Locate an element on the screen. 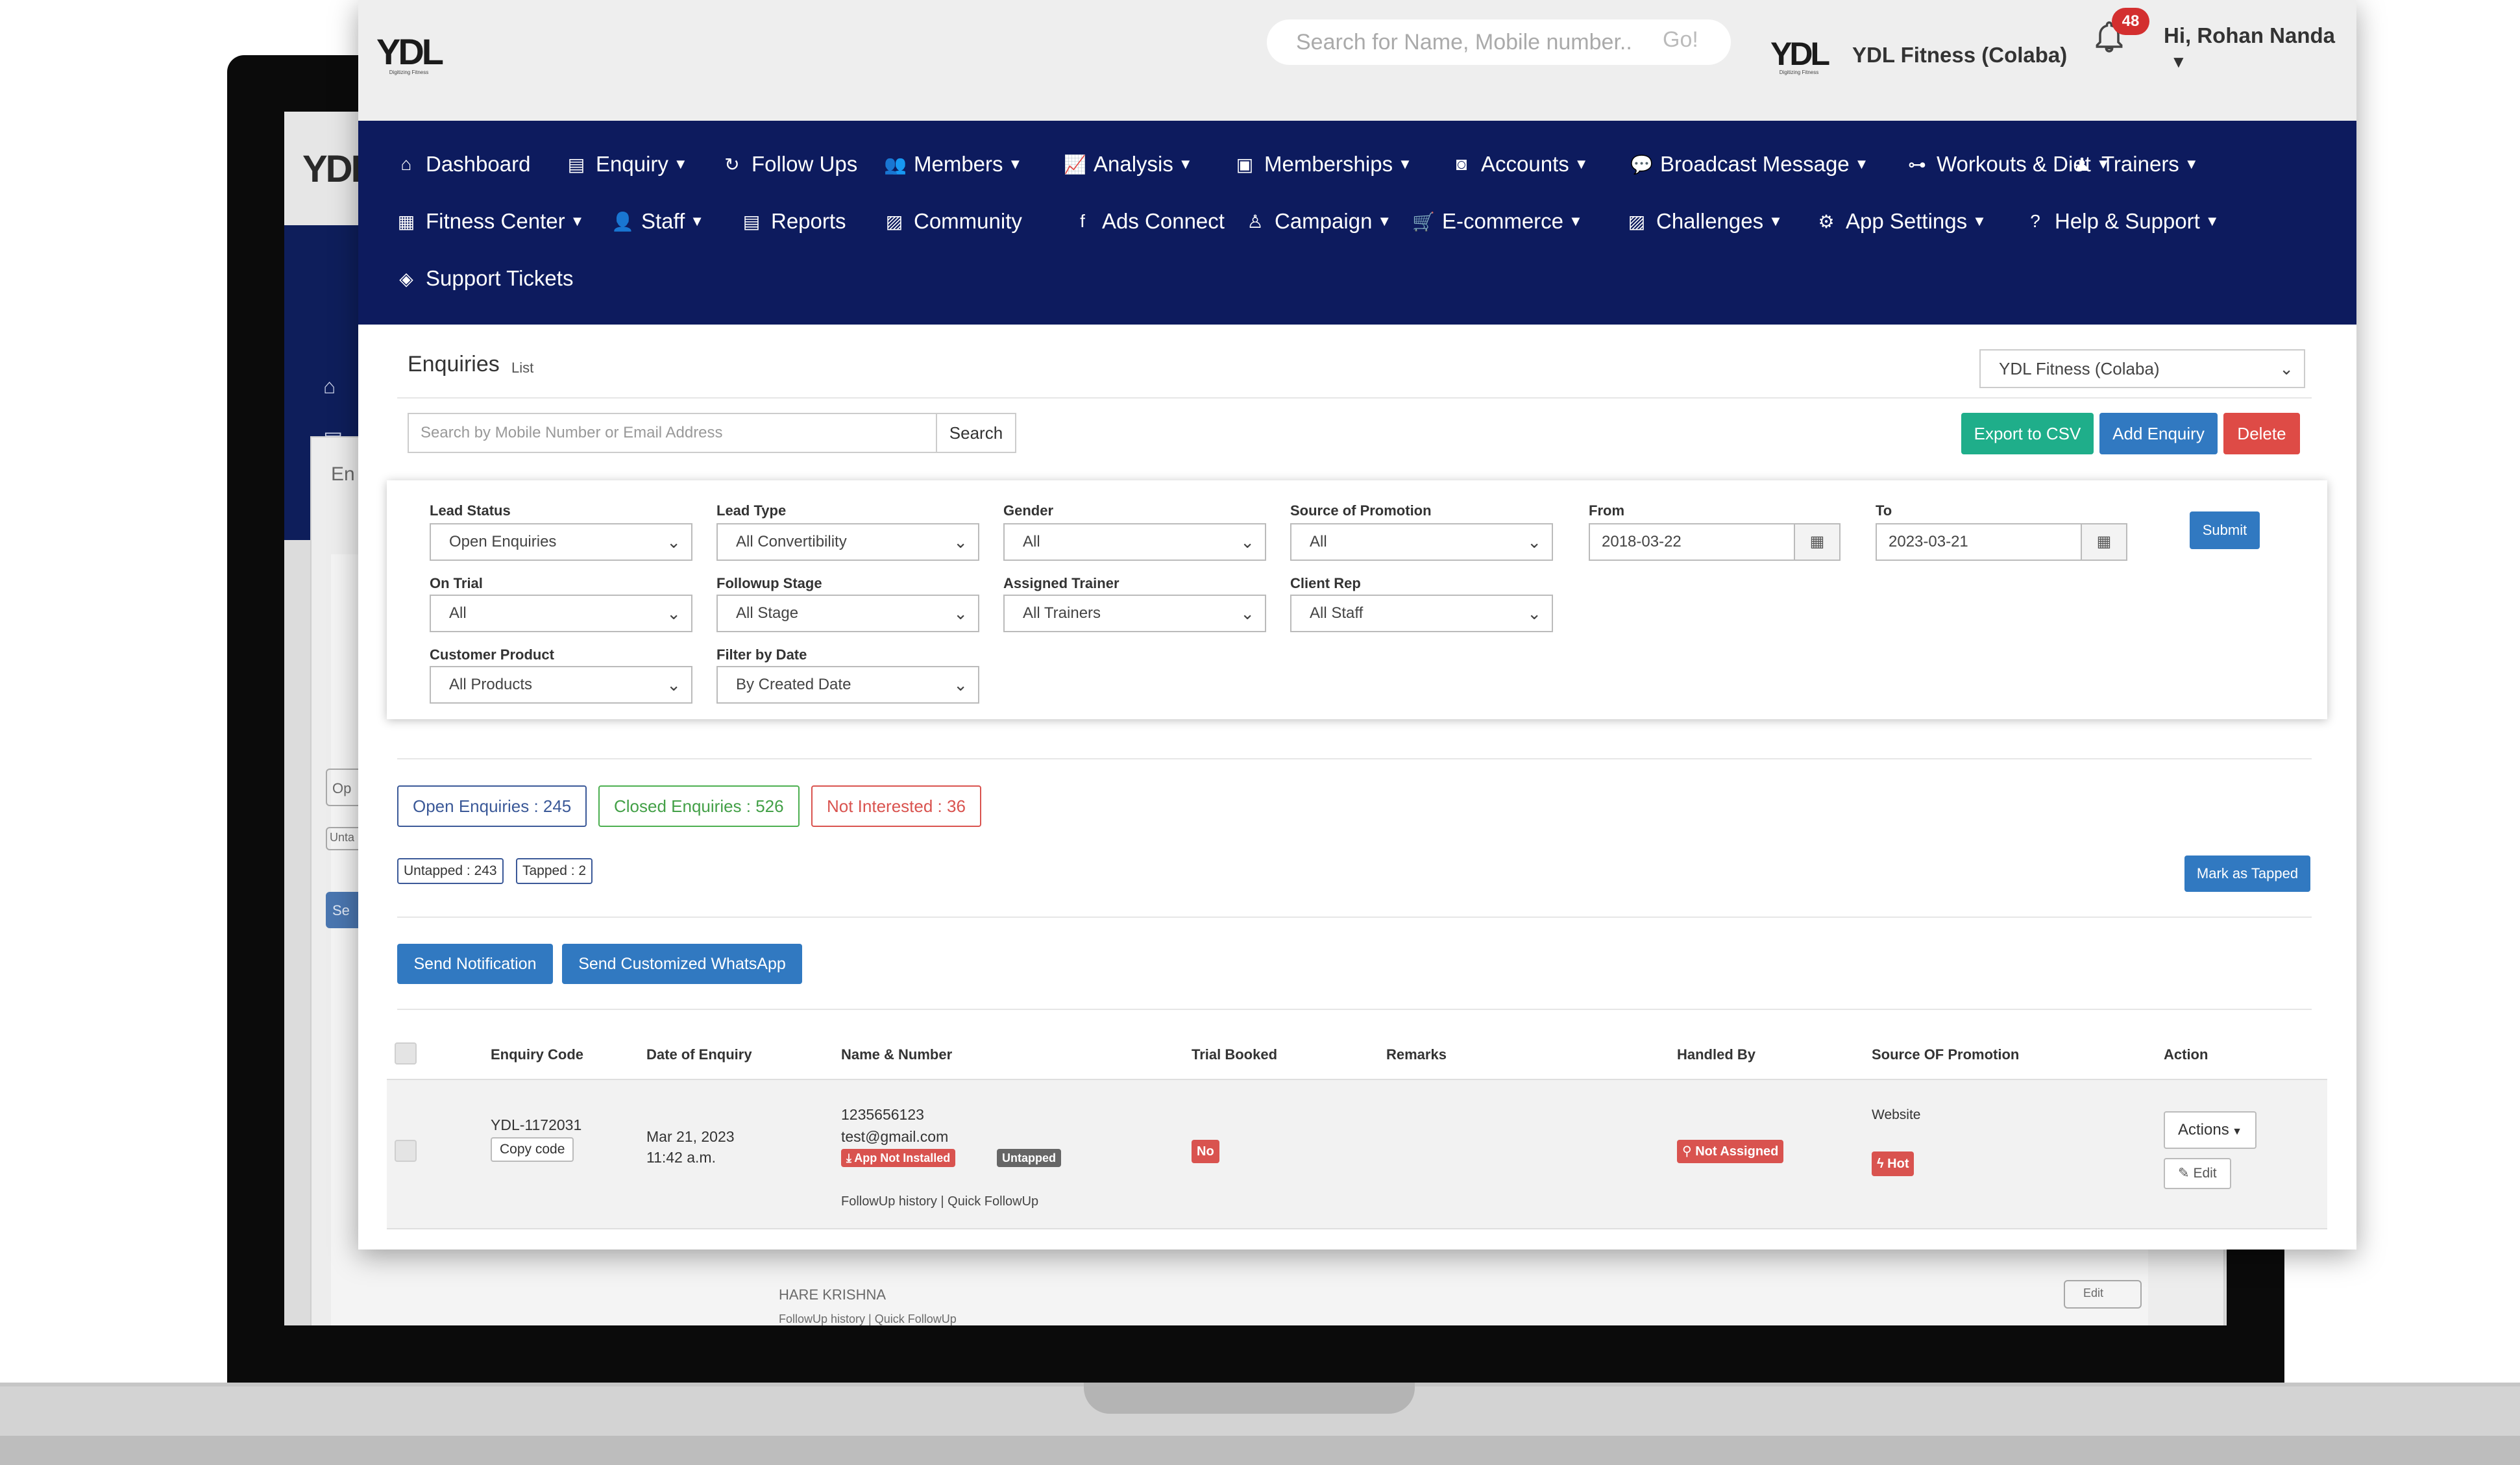 Image resolution: width=2520 pixels, height=1465 pixels. open-enquiries-count: Open Enquiries : 245 is located at coordinates (492, 806).